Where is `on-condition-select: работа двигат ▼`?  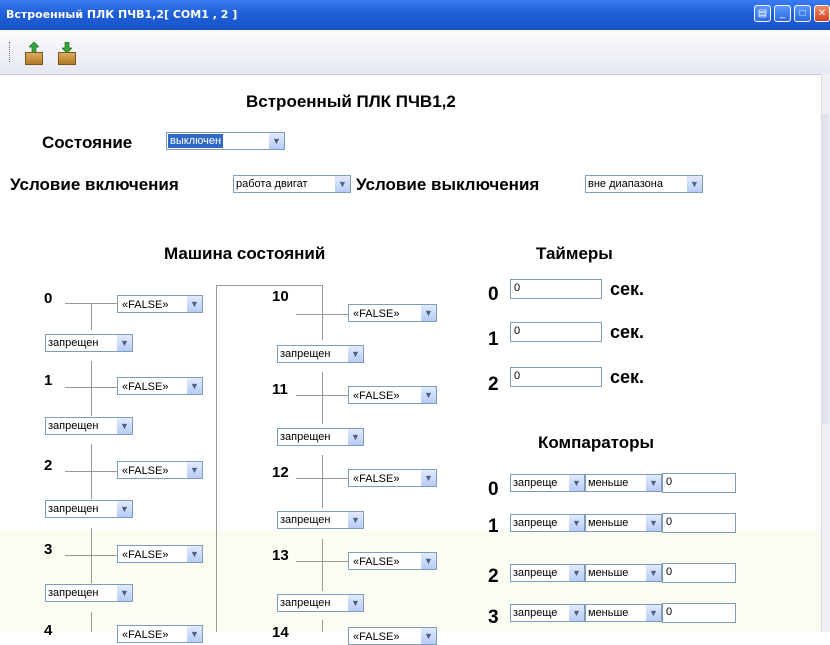 on-condition-select: работа двигат ▼ is located at coordinates (292, 184).